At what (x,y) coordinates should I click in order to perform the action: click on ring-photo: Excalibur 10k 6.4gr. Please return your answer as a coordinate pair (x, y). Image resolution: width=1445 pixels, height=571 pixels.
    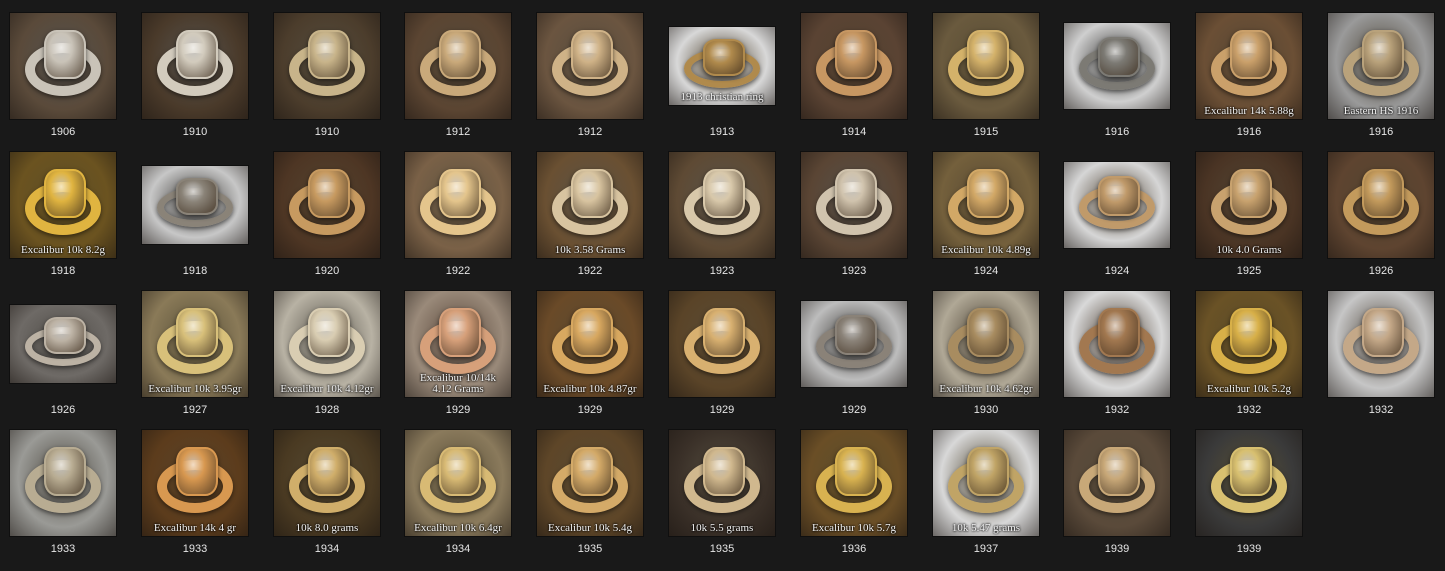
    Looking at the image, I should click on (458, 483).